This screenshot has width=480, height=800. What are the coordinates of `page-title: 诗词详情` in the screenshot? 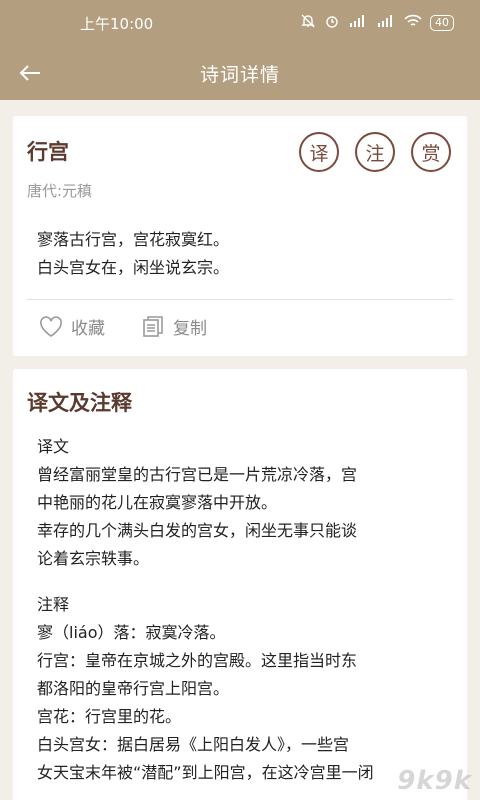 It's located at (239, 74).